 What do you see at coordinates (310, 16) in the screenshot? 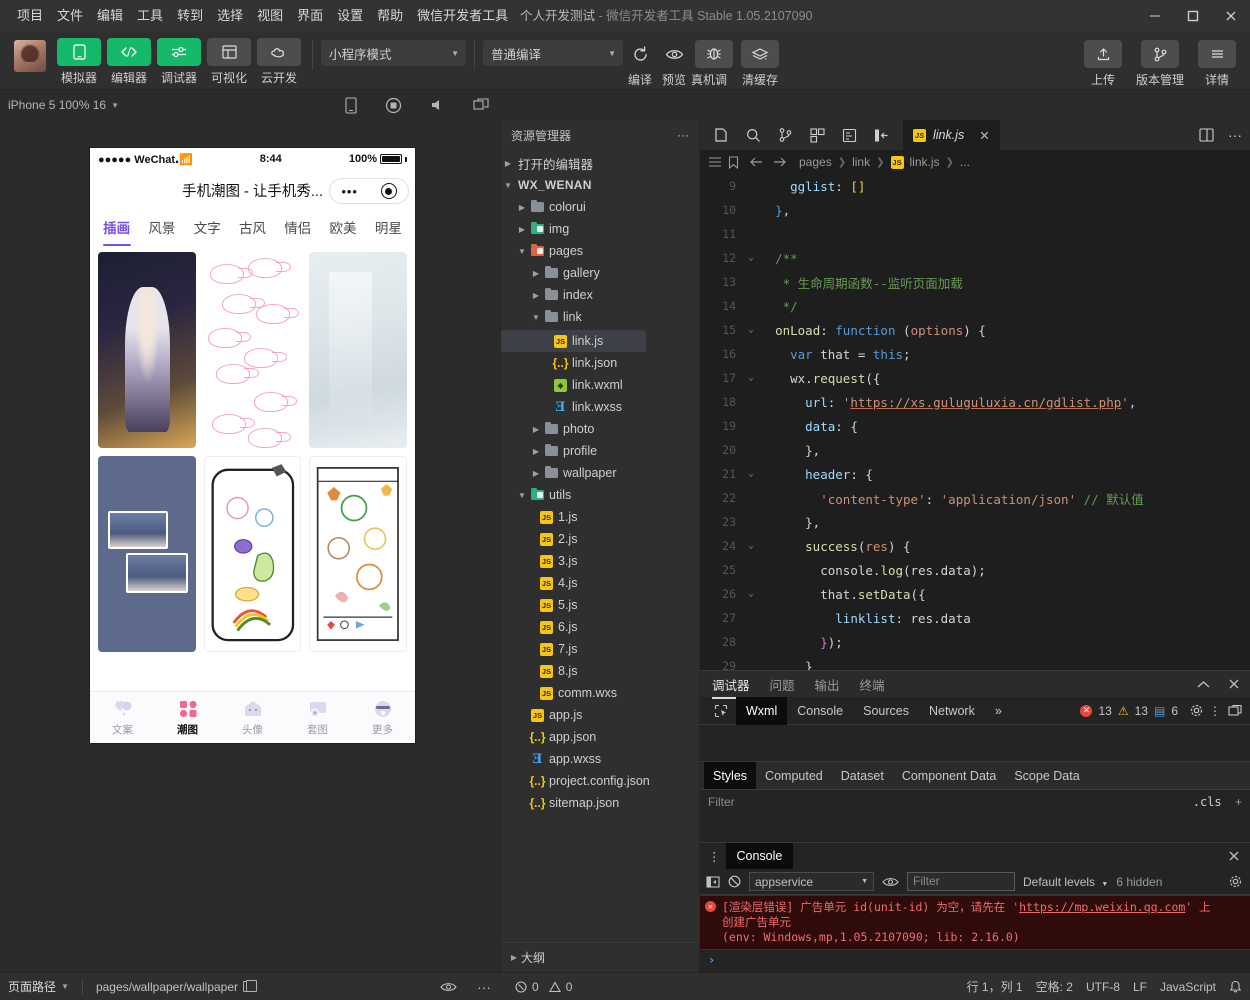
I see `menu-item-interface: 界面` at bounding box center [310, 16].